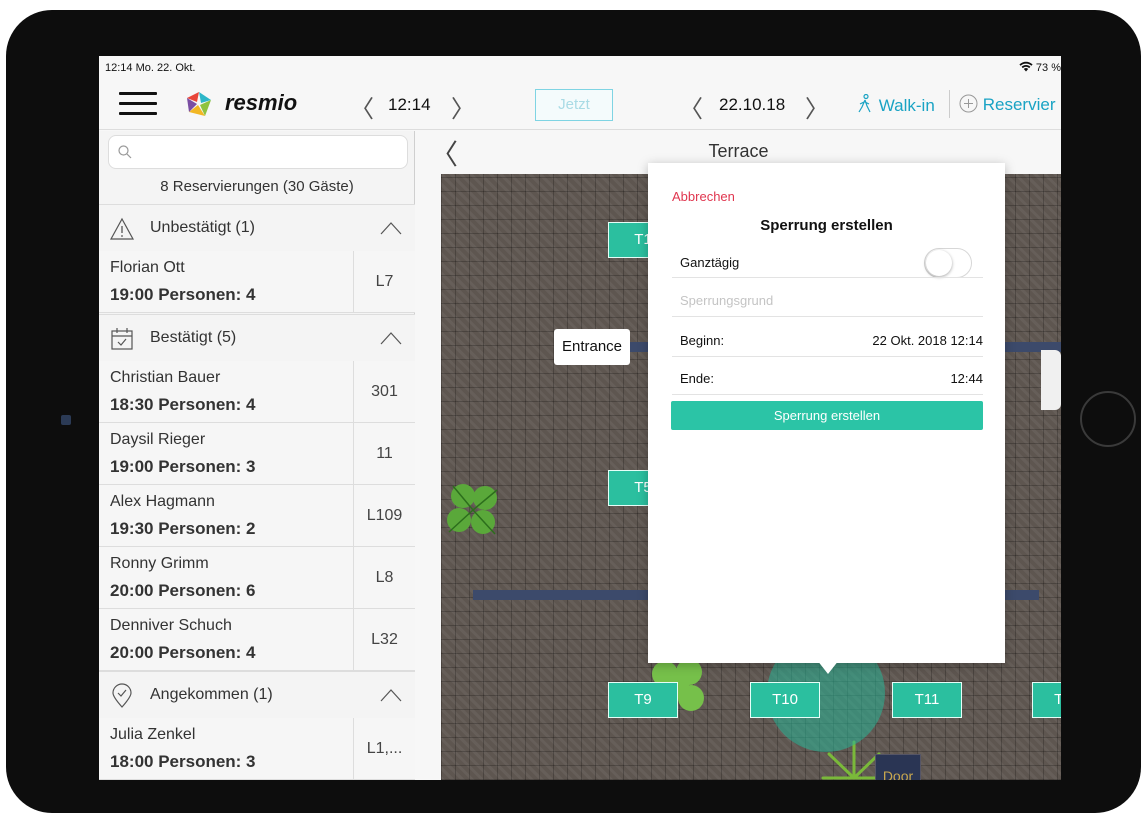 Image resolution: width=1147 pixels, height=818 pixels. What do you see at coordinates (153, 734) in the screenshot?
I see `guest-name: Julia Zenkel` at bounding box center [153, 734].